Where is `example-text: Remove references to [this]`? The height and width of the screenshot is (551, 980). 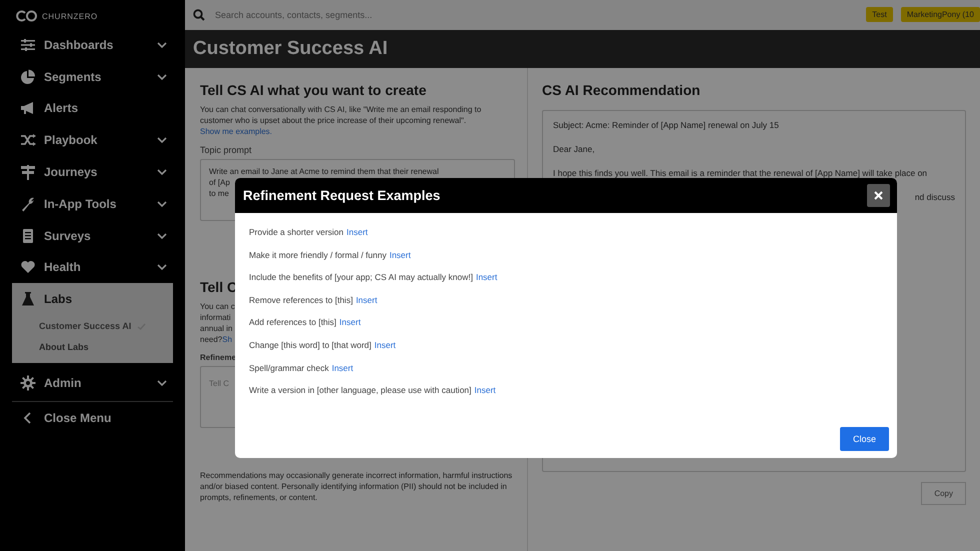 example-text: Remove references to [this] is located at coordinates (301, 300).